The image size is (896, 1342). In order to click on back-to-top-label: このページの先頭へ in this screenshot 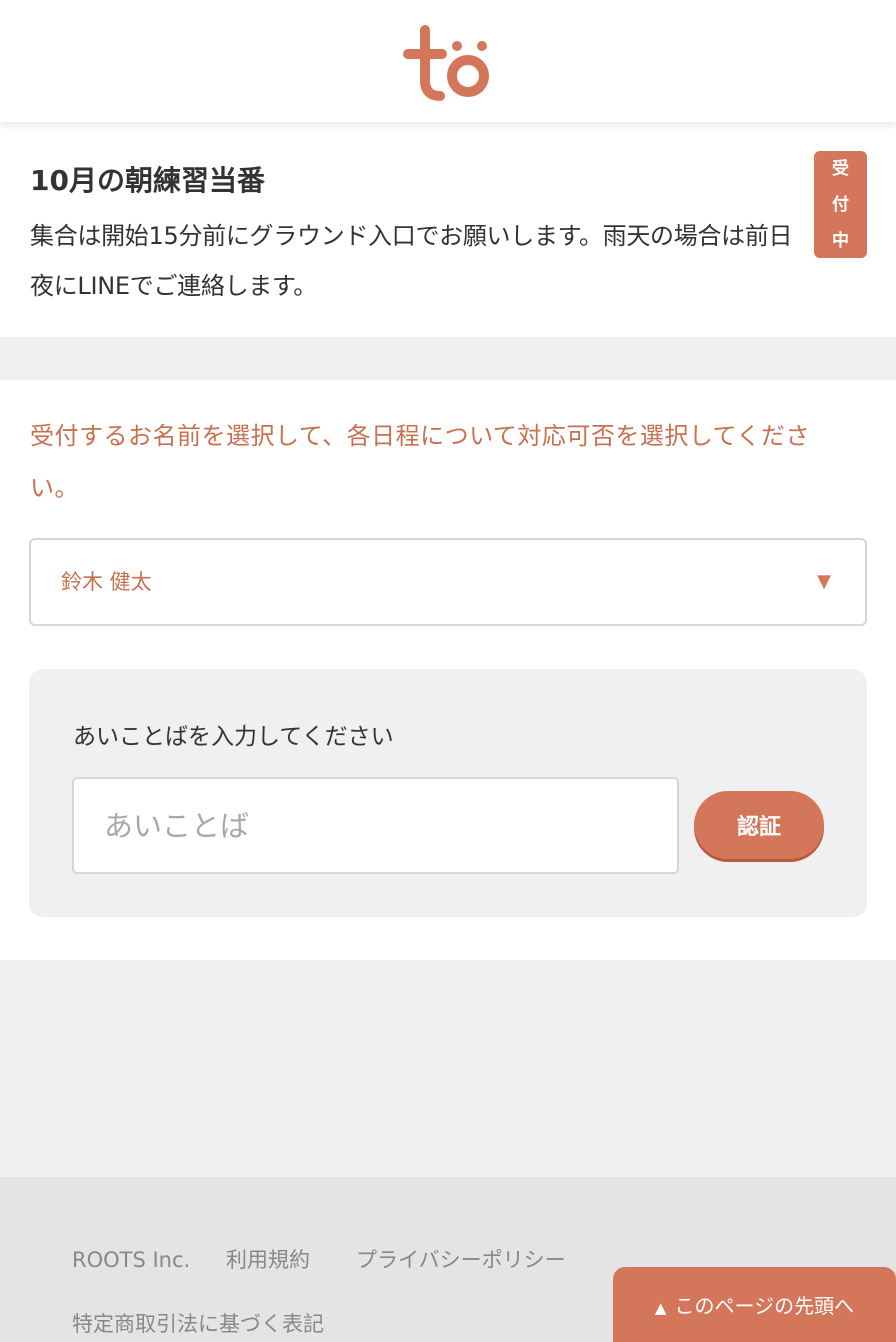, I will do `click(764, 1306)`.